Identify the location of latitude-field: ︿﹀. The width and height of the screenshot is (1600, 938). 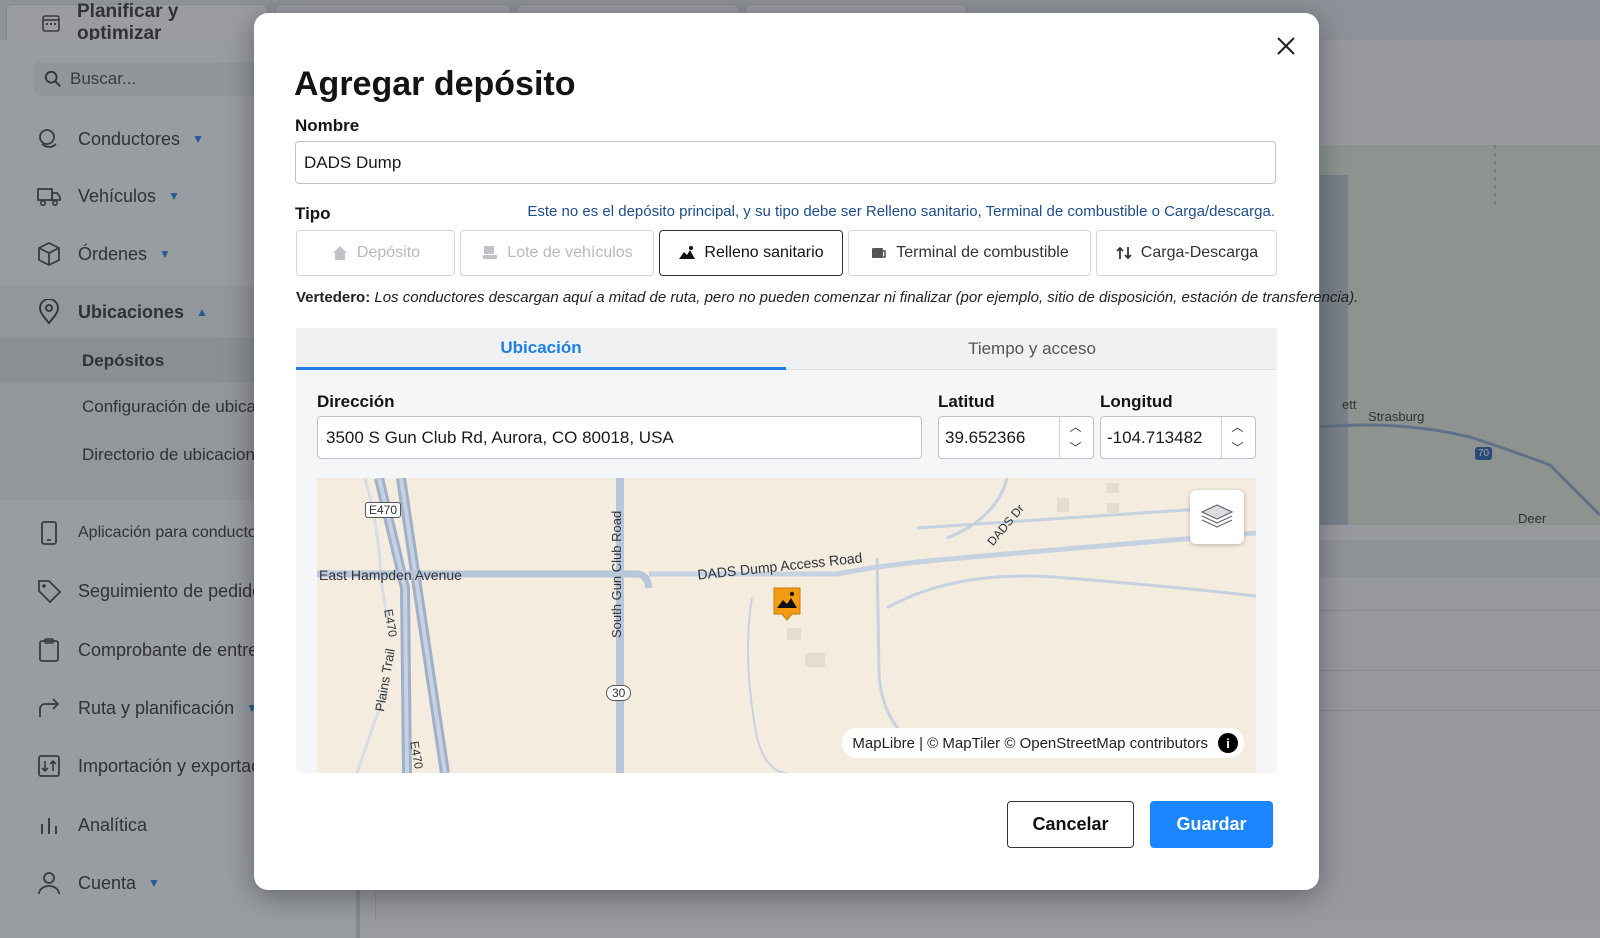
(1016, 437).